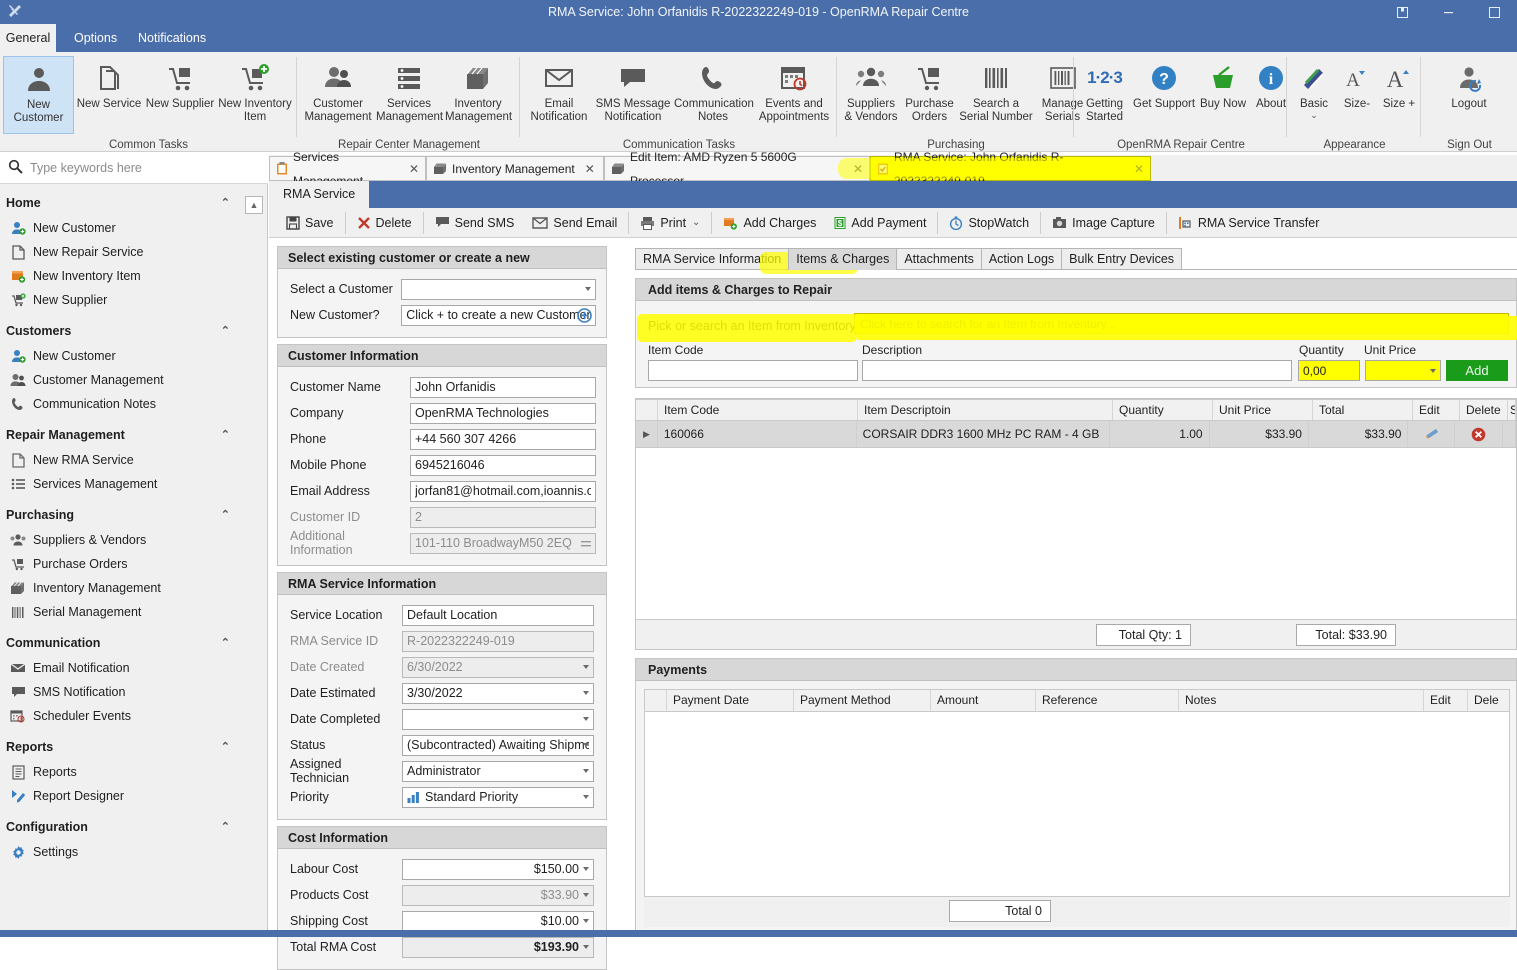 The width and height of the screenshot is (1517, 970). Describe the element at coordinates (134, 540) in the screenshot. I see `sidebar-item-suppliers-vendors: Suppliers & Vendors` at that location.